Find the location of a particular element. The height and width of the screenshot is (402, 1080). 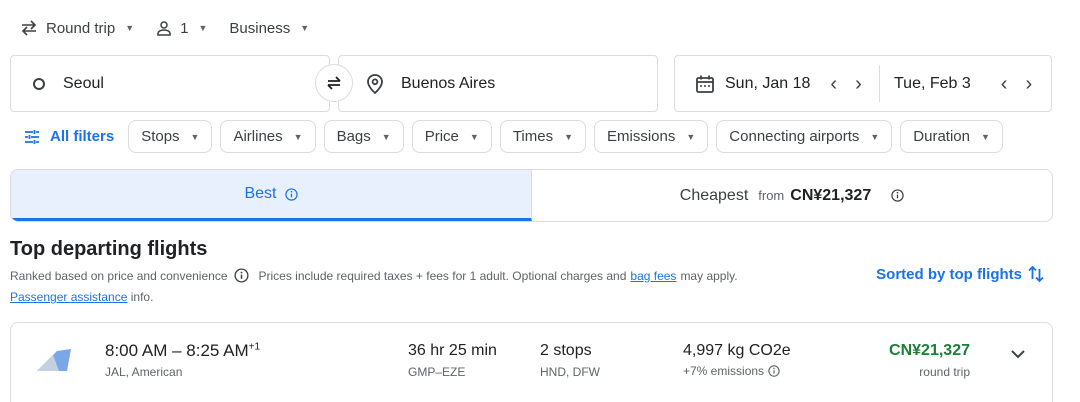

sort-label: Sorted by top flights is located at coordinates (949, 274).